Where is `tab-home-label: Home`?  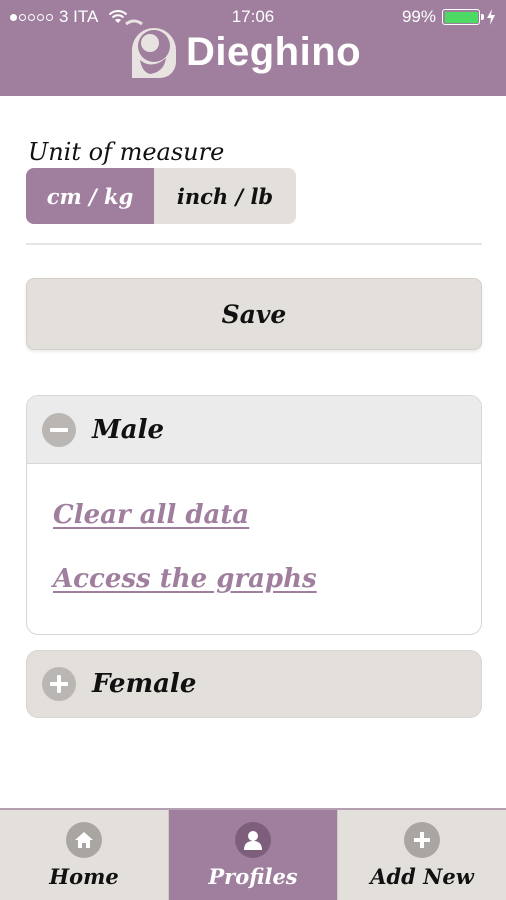
tab-home-label: Home is located at coordinates (84, 876).